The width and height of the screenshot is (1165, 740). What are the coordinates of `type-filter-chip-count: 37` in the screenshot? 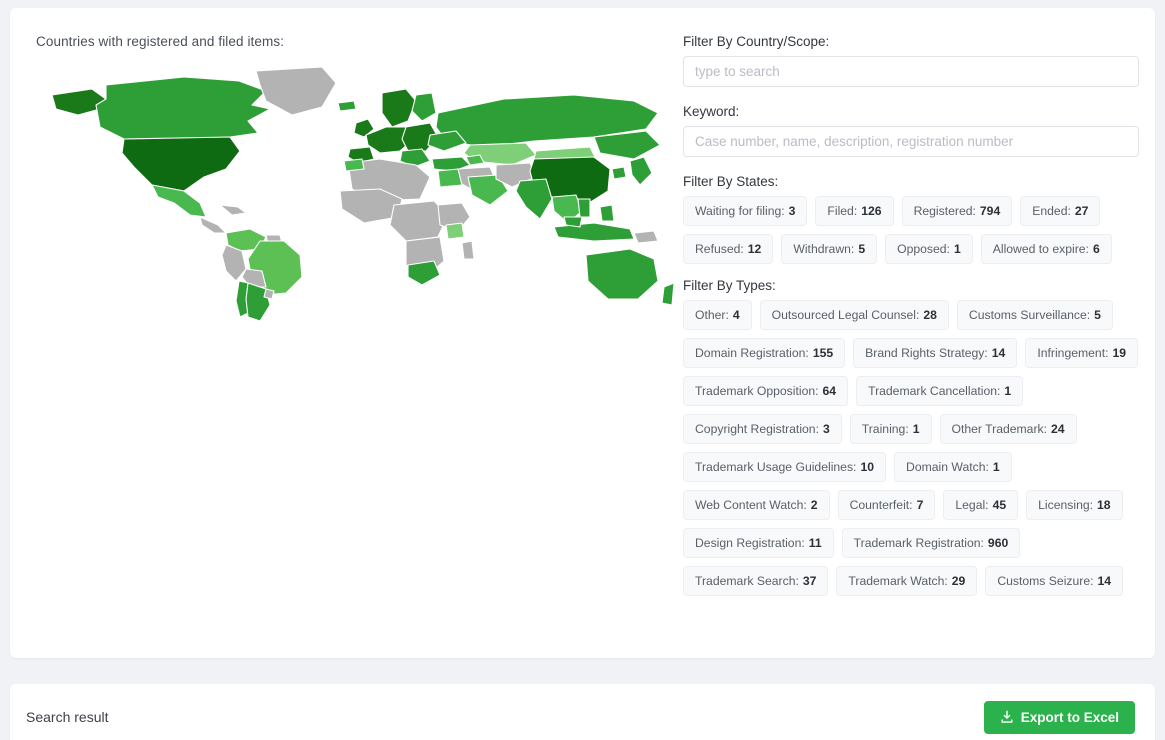 It's located at (809, 580).